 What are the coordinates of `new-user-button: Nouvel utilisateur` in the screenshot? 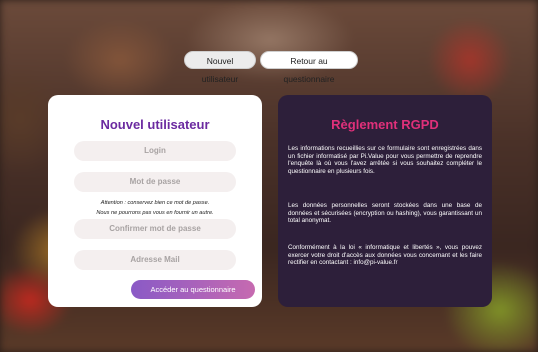 It's located at (220, 67).